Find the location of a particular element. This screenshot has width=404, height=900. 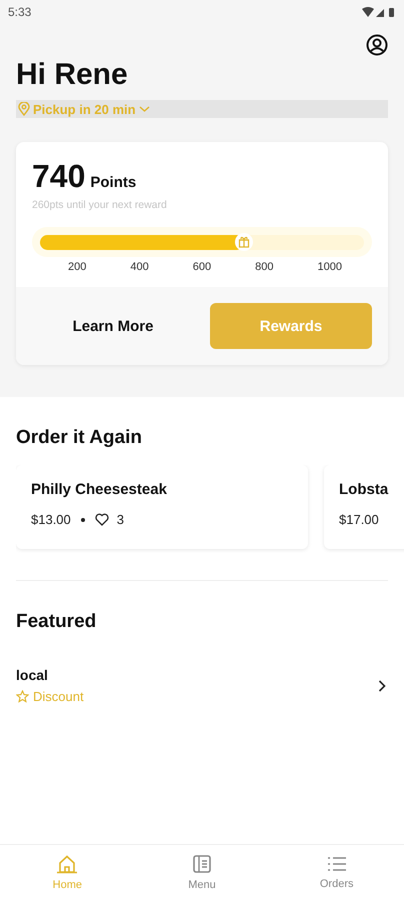

nav-tab: Menu is located at coordinates (202, 872).